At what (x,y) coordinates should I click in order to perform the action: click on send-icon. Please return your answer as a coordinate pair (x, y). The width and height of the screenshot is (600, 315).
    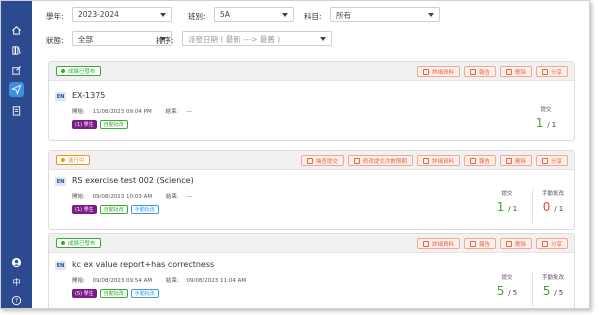
    Looking at the image, I should click on (16, 89).